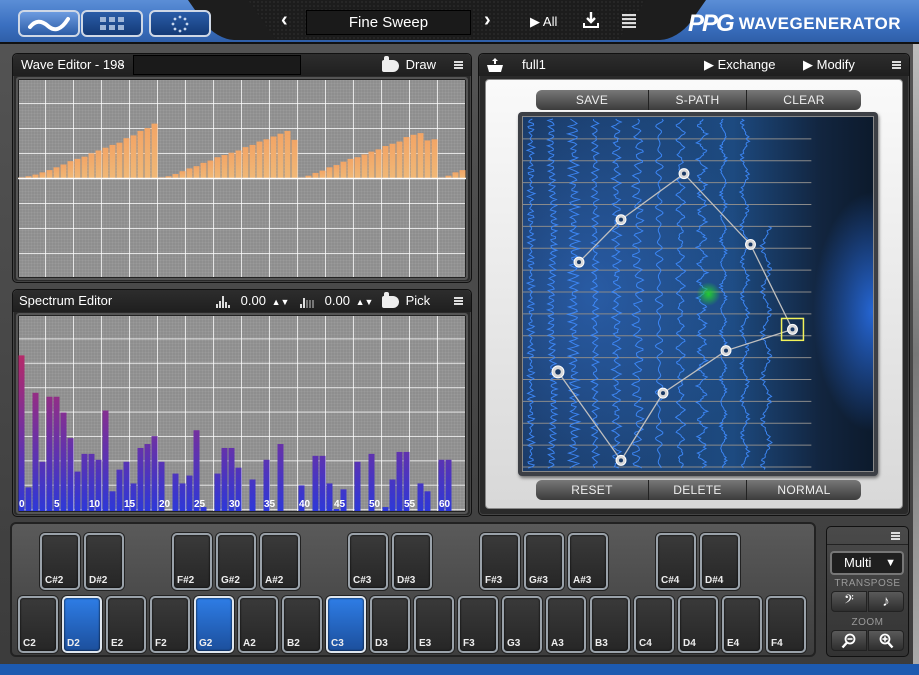 Image resolution: width=919 pixels, height=675 pixels. I want to click on wave-editor-canvas, so click(242, 178).